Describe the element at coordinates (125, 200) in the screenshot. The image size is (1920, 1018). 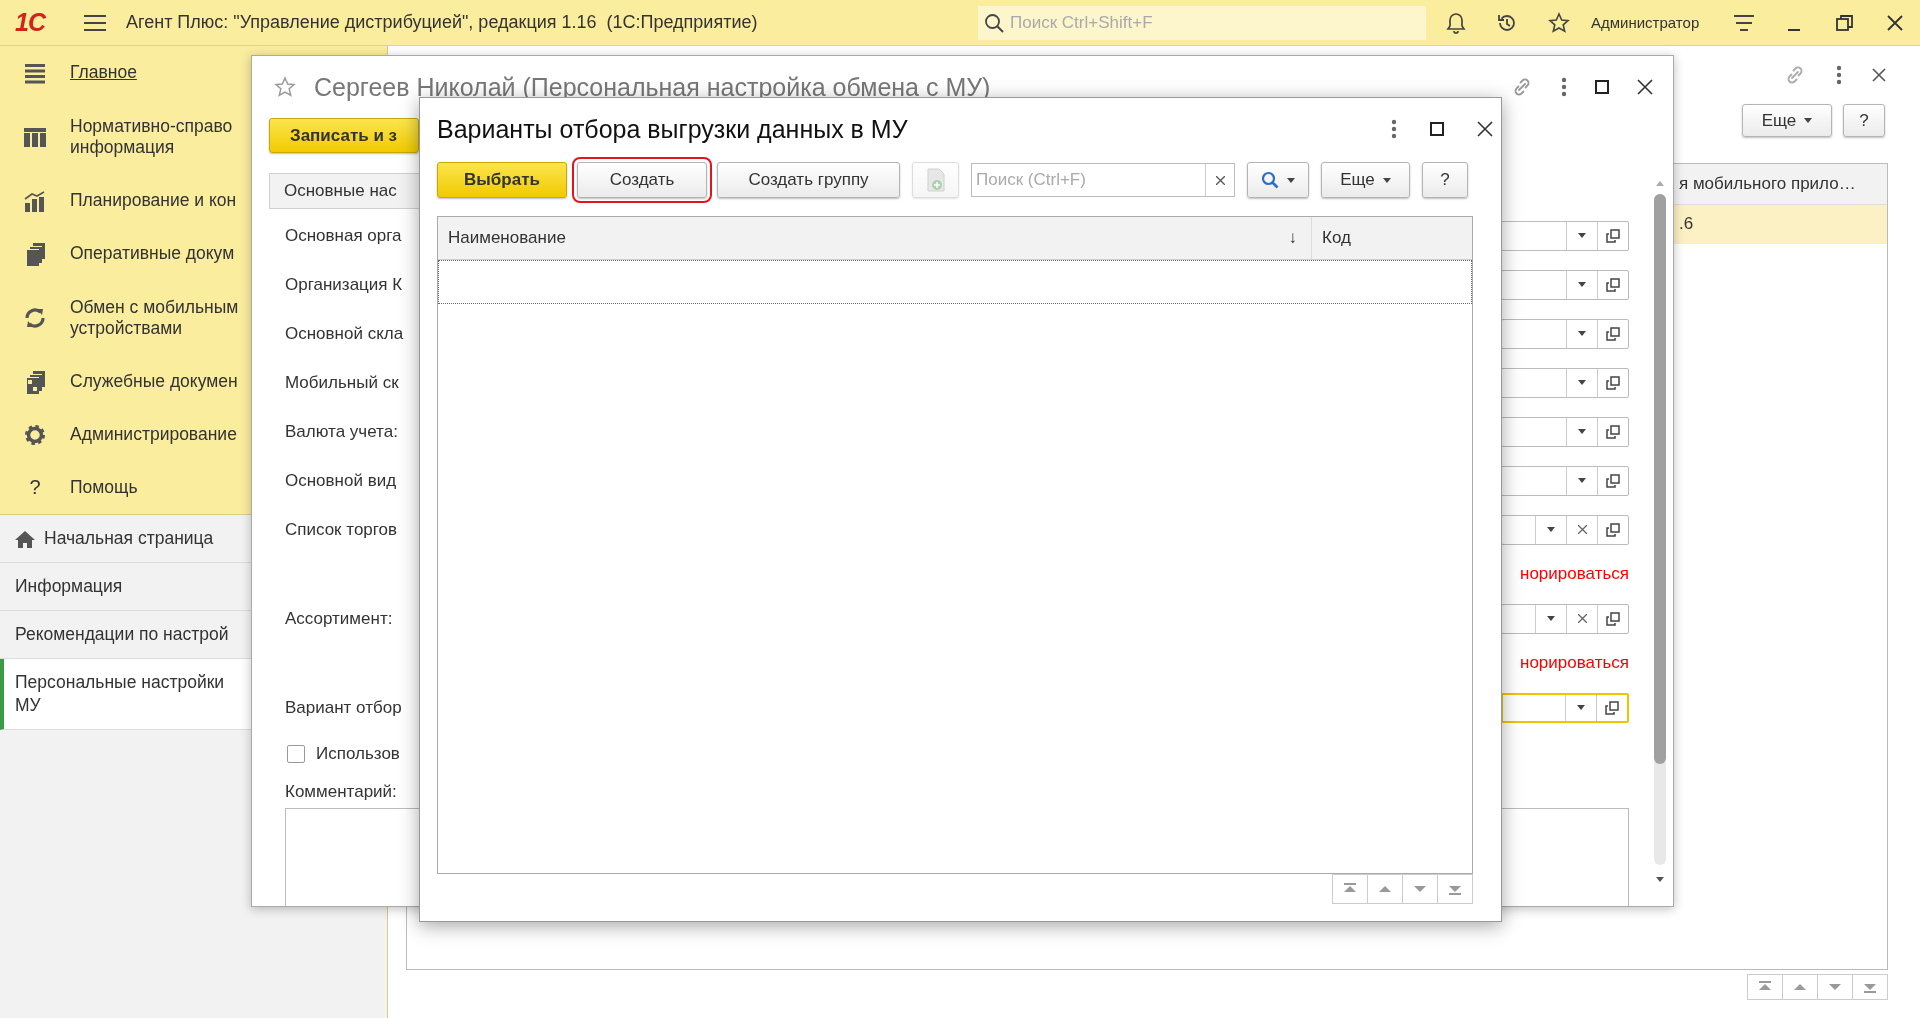
I see `sidebar-item: Планирование и кон` at that location.